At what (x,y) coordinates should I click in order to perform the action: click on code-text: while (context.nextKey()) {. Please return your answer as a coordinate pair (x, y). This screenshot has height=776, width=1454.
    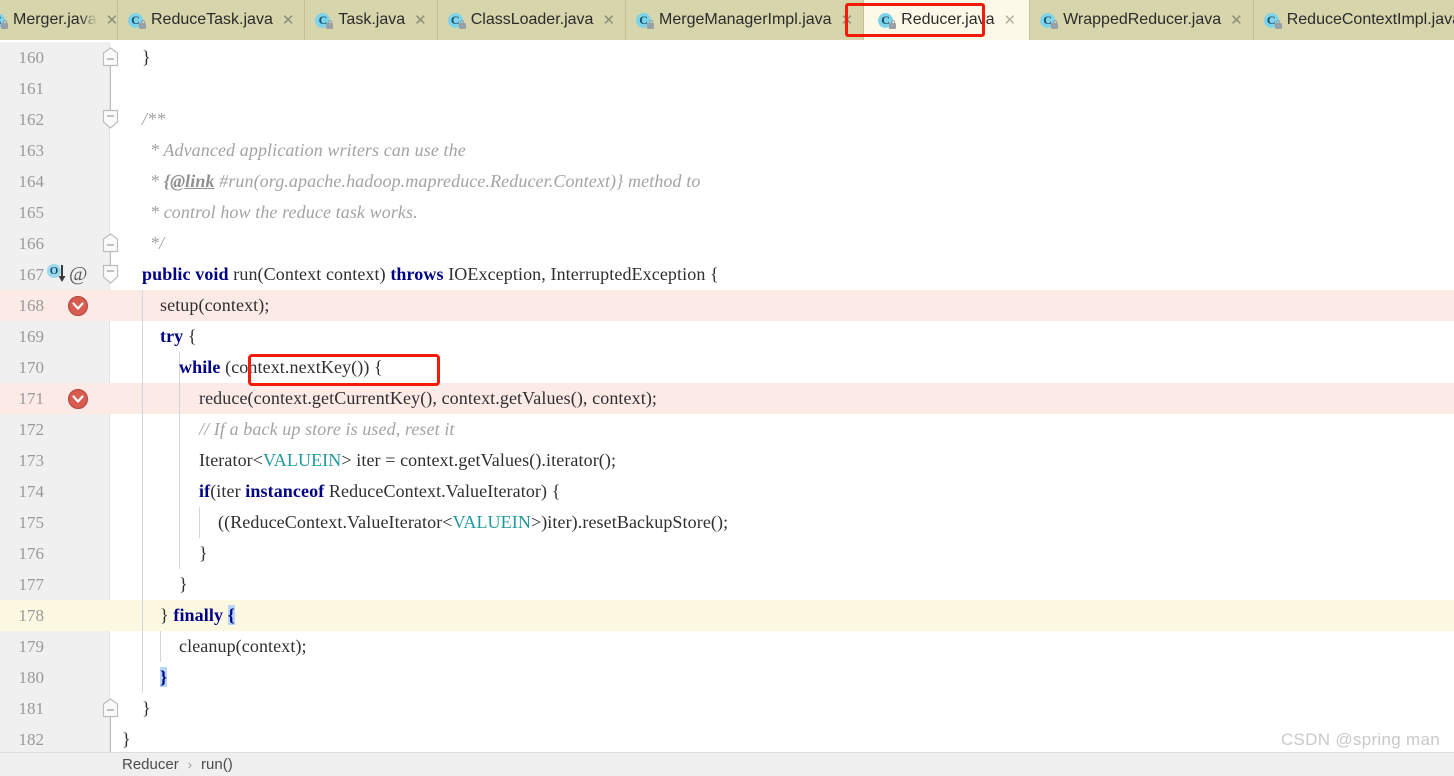
    Looking at the image, I should click on (281, 367).